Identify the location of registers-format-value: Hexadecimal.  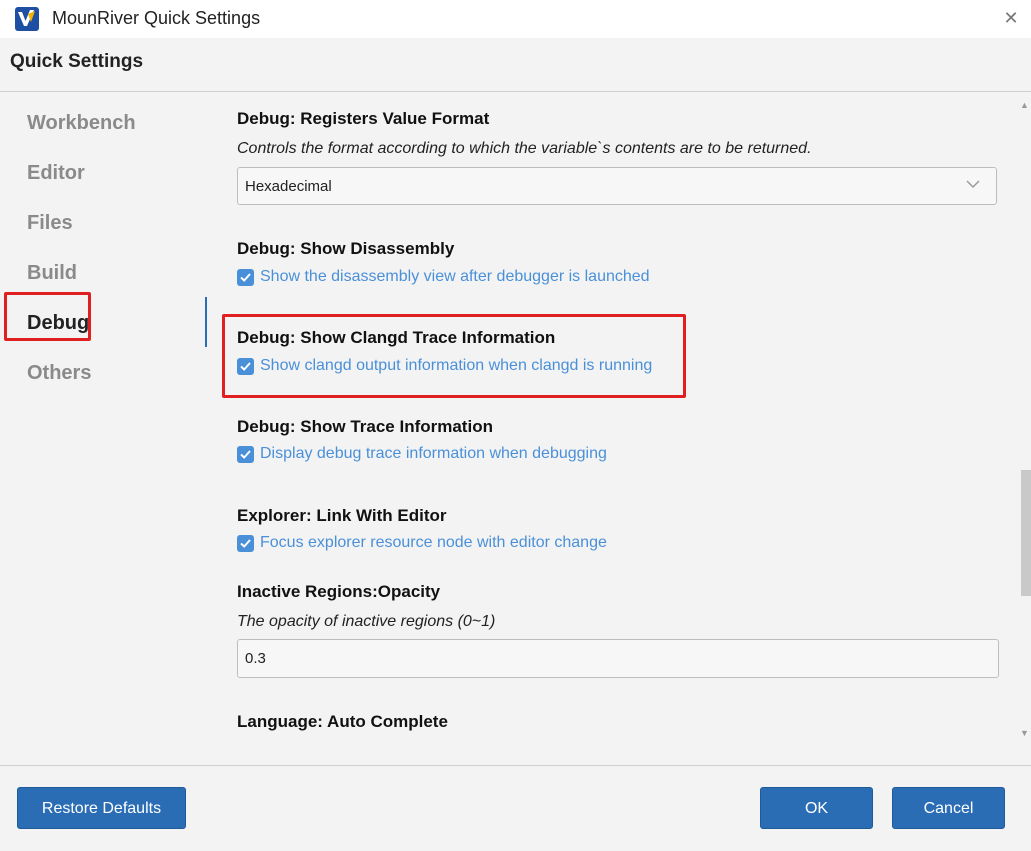
(288, 186).